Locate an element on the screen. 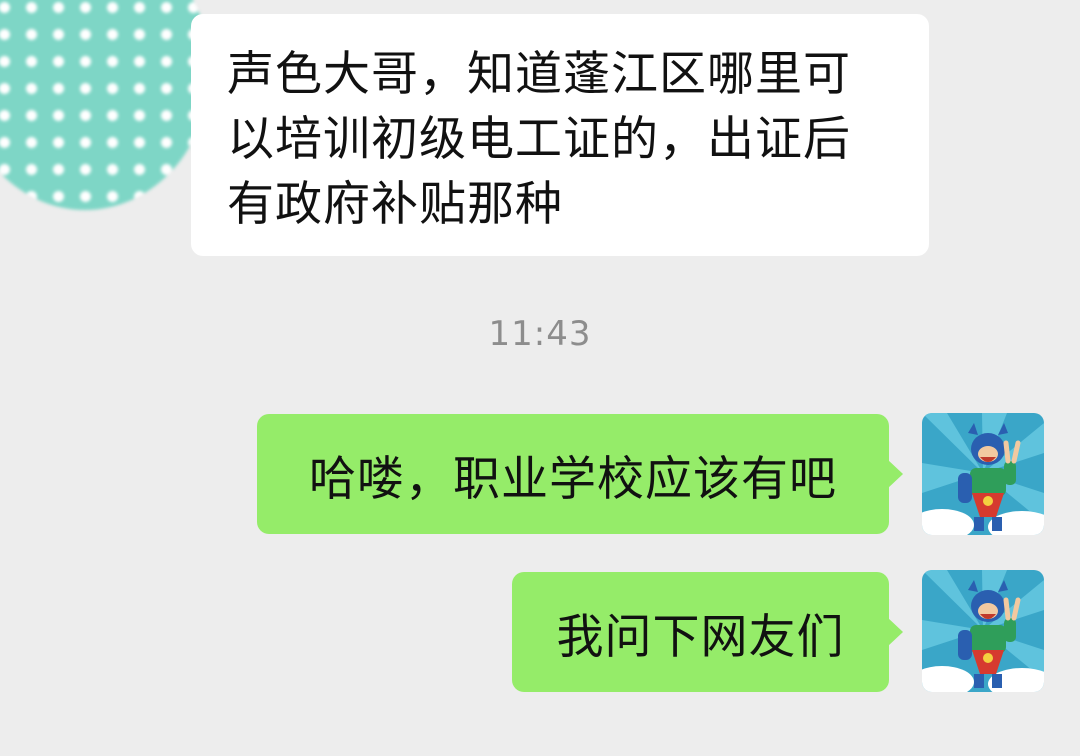 This screenshot has height=756, width=1080. message-text: 哈喽，职业学校应该有吧 is located at coordinates (573, 479).